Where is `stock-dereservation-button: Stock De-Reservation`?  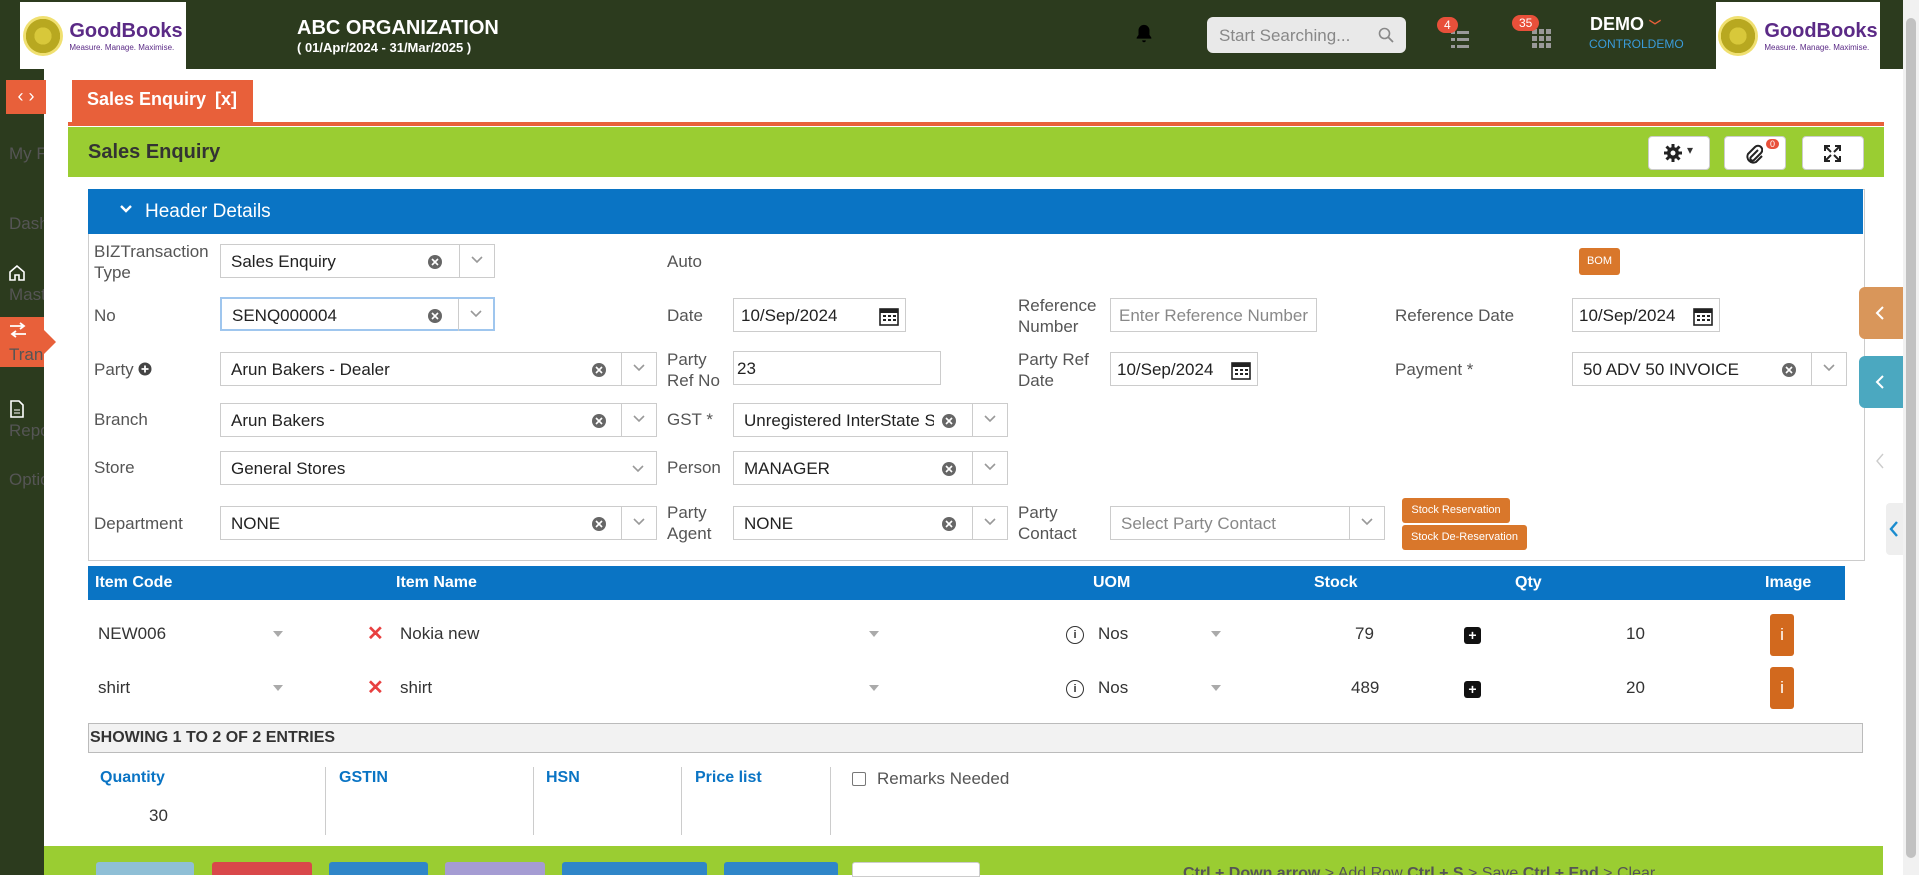 stock-dereservation-button: Stock De-Reservation is located at coordinates (1464, 537).